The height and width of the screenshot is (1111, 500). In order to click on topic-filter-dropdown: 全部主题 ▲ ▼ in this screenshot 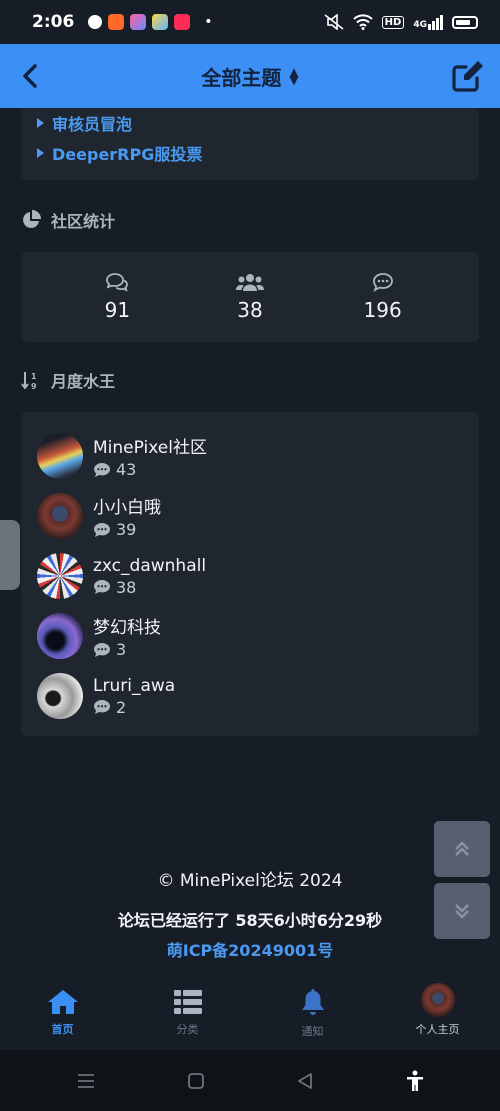, I will do `click(249, 76)`.